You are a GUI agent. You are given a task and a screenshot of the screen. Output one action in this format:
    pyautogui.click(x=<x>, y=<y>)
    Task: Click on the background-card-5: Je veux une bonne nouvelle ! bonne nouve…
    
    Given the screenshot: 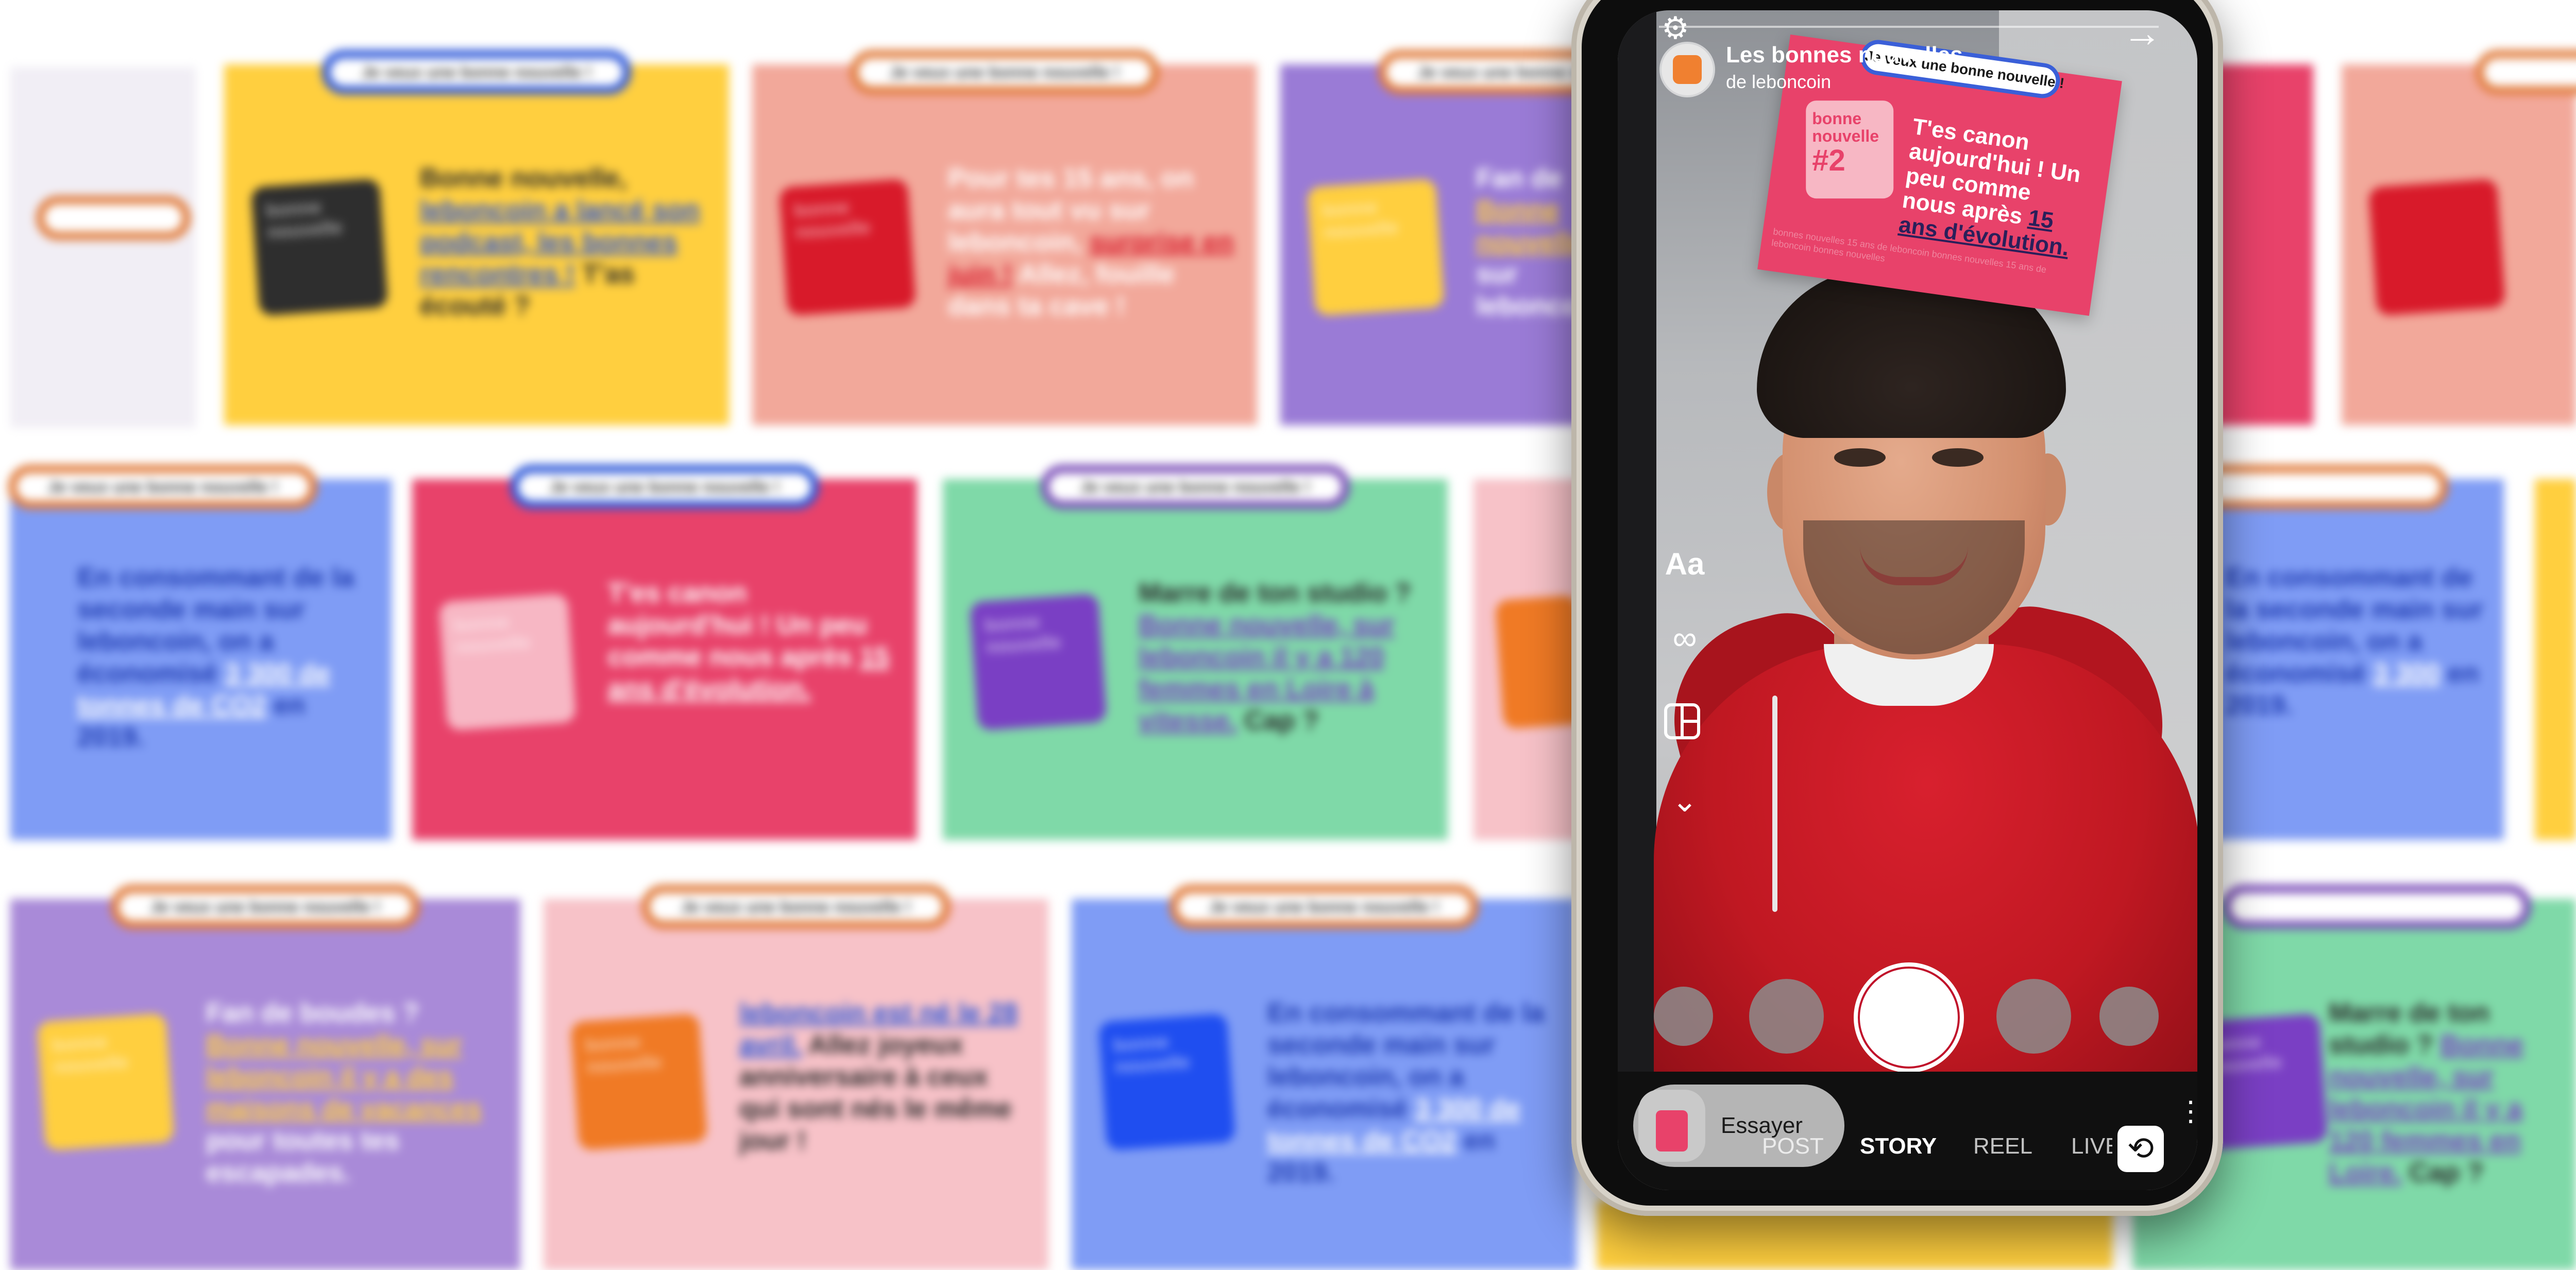 What is the action you would take?
    pyautogui.click(x=664, y=659)
    